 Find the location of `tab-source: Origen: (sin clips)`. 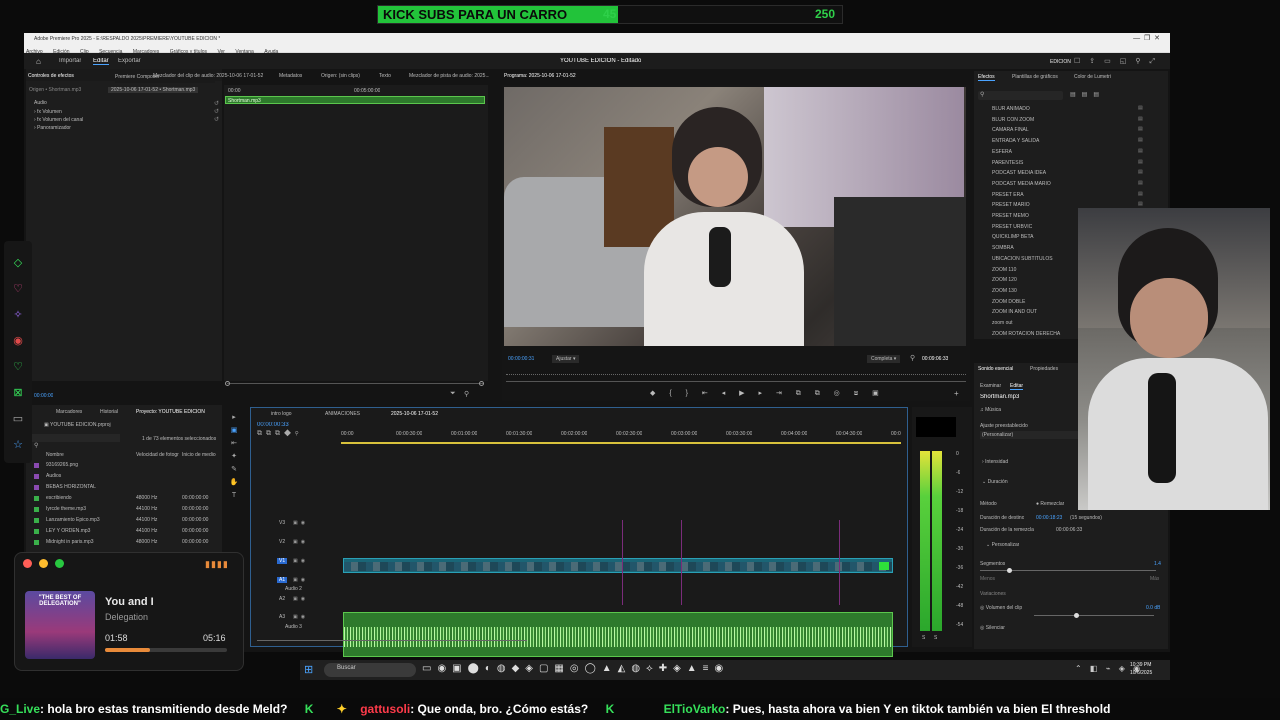

tab-source: Origen: (sin clips) is located at coordinates (340, 76).